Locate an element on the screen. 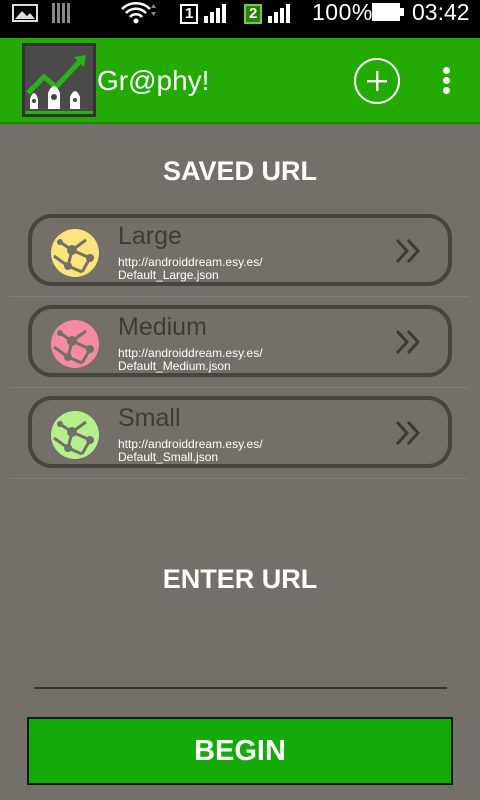 This screenshot has height=800, width=480. sim2-signal-icon: 2 is located at coordinates (272, 14).